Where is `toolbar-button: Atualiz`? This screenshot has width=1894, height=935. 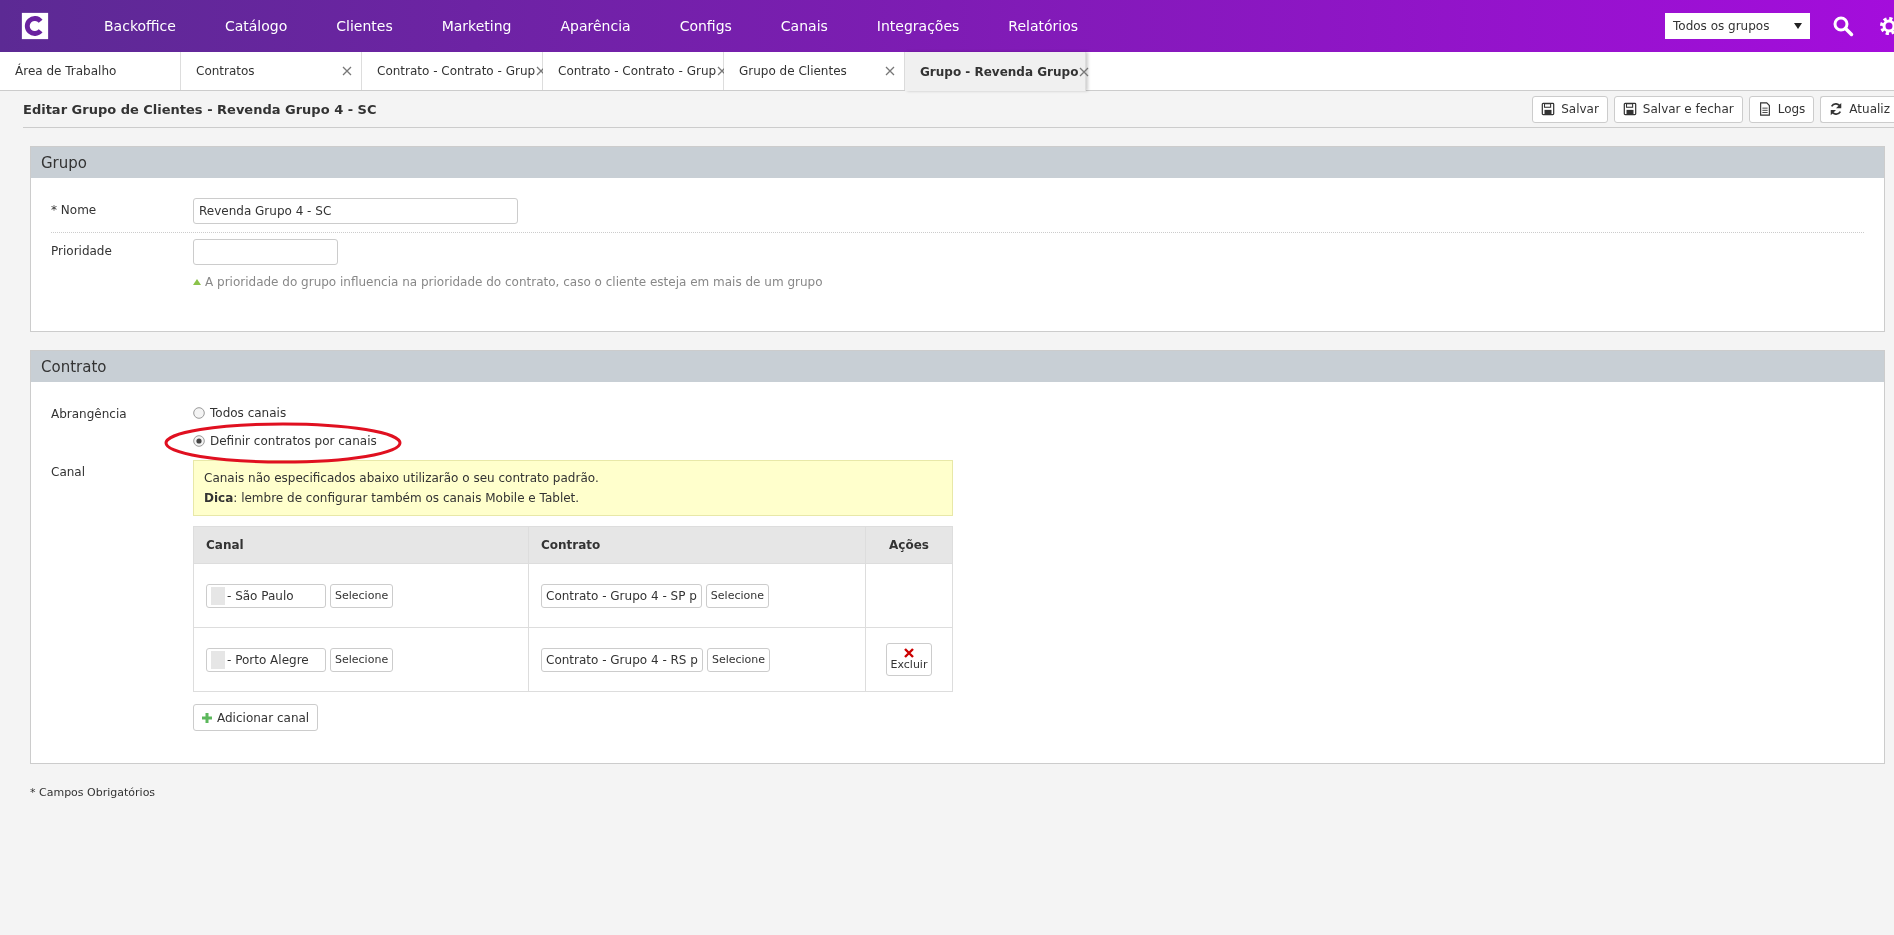
toolbar-button: Atualiz is located at coordinates (1857, 109).